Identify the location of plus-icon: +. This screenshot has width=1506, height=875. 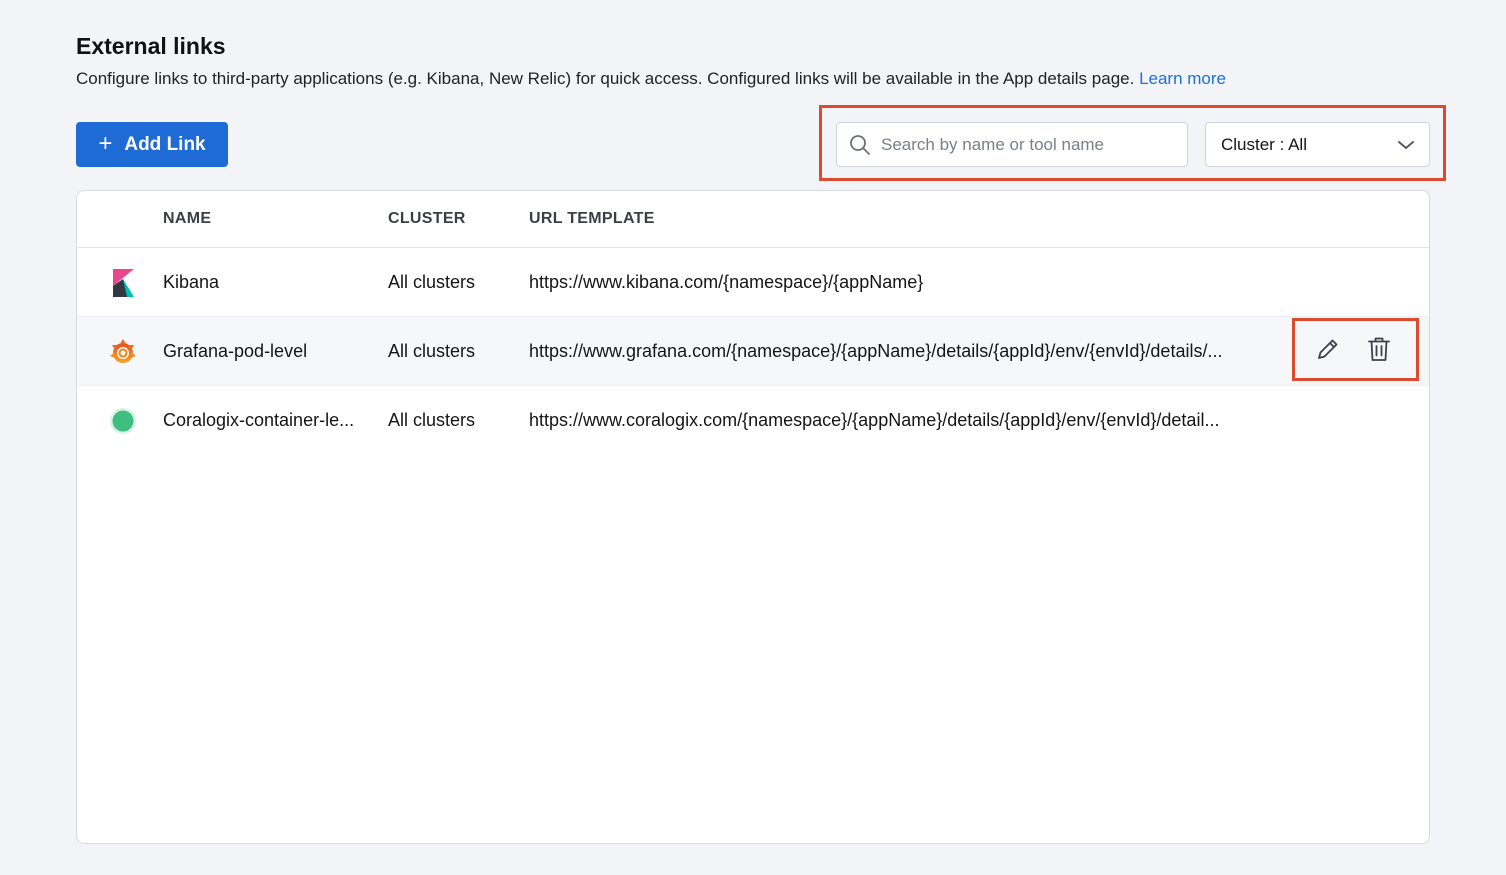
(105, 143).